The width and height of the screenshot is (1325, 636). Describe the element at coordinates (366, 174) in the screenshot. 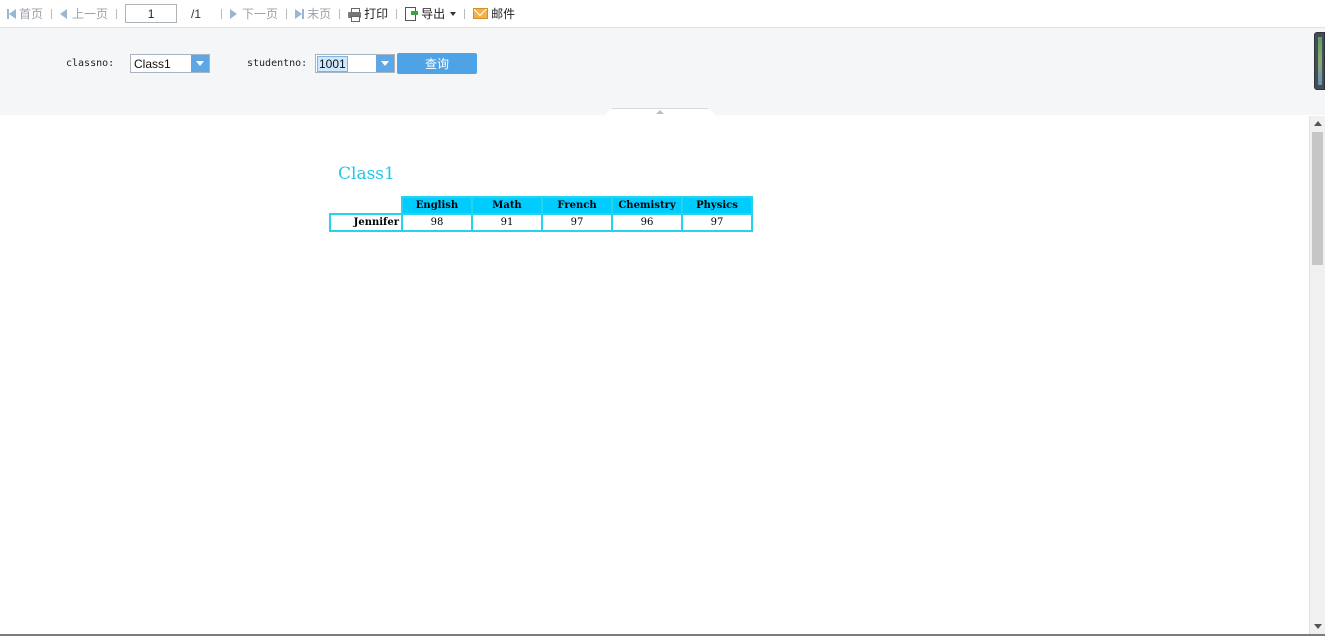

I see `report-title: Class1` at that location.